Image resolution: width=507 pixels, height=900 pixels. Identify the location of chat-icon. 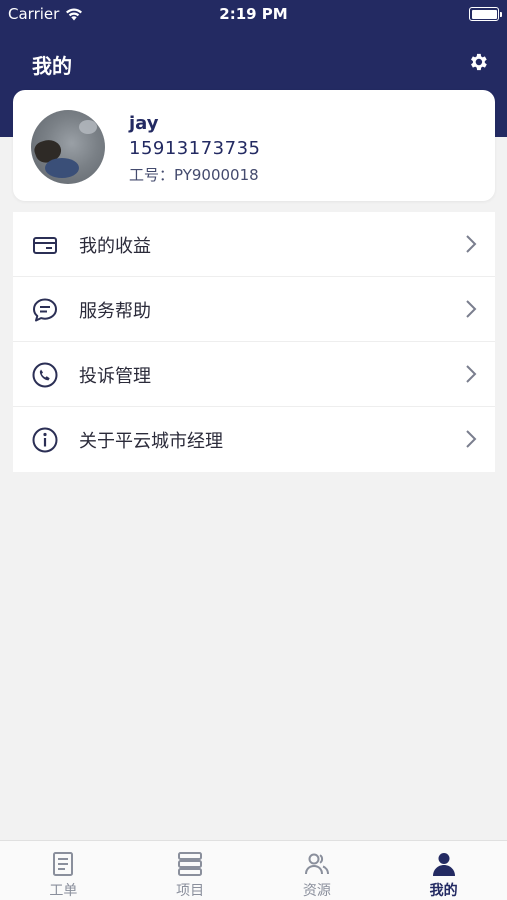
(45, 310).